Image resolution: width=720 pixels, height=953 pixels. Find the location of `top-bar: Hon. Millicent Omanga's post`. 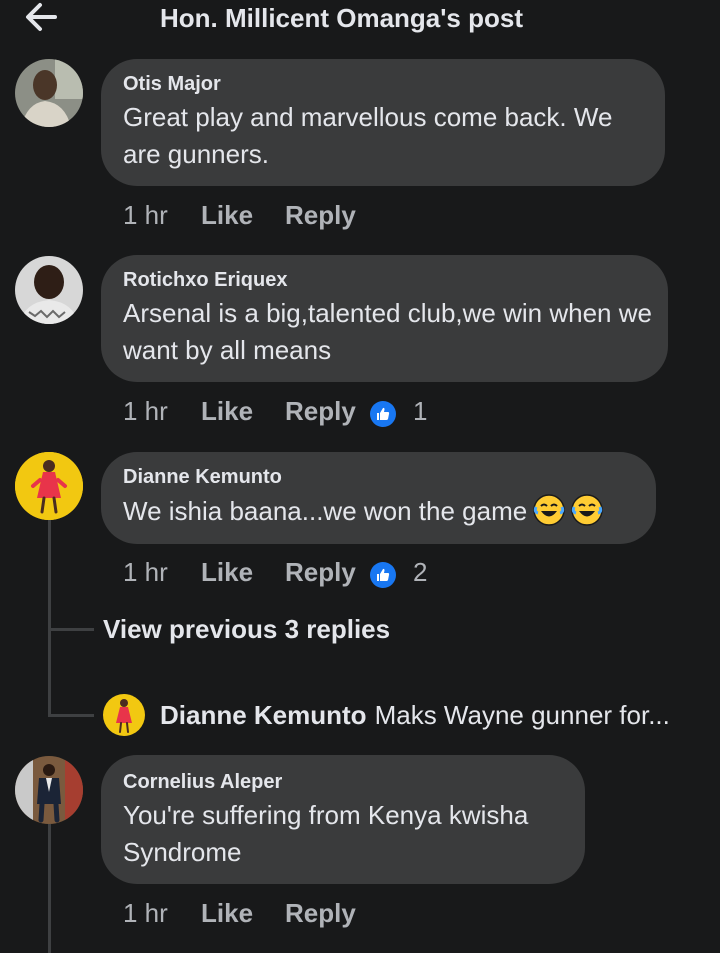

top-bar: Hon. Millicent Omanga's post is located at coordinates (360, 18).